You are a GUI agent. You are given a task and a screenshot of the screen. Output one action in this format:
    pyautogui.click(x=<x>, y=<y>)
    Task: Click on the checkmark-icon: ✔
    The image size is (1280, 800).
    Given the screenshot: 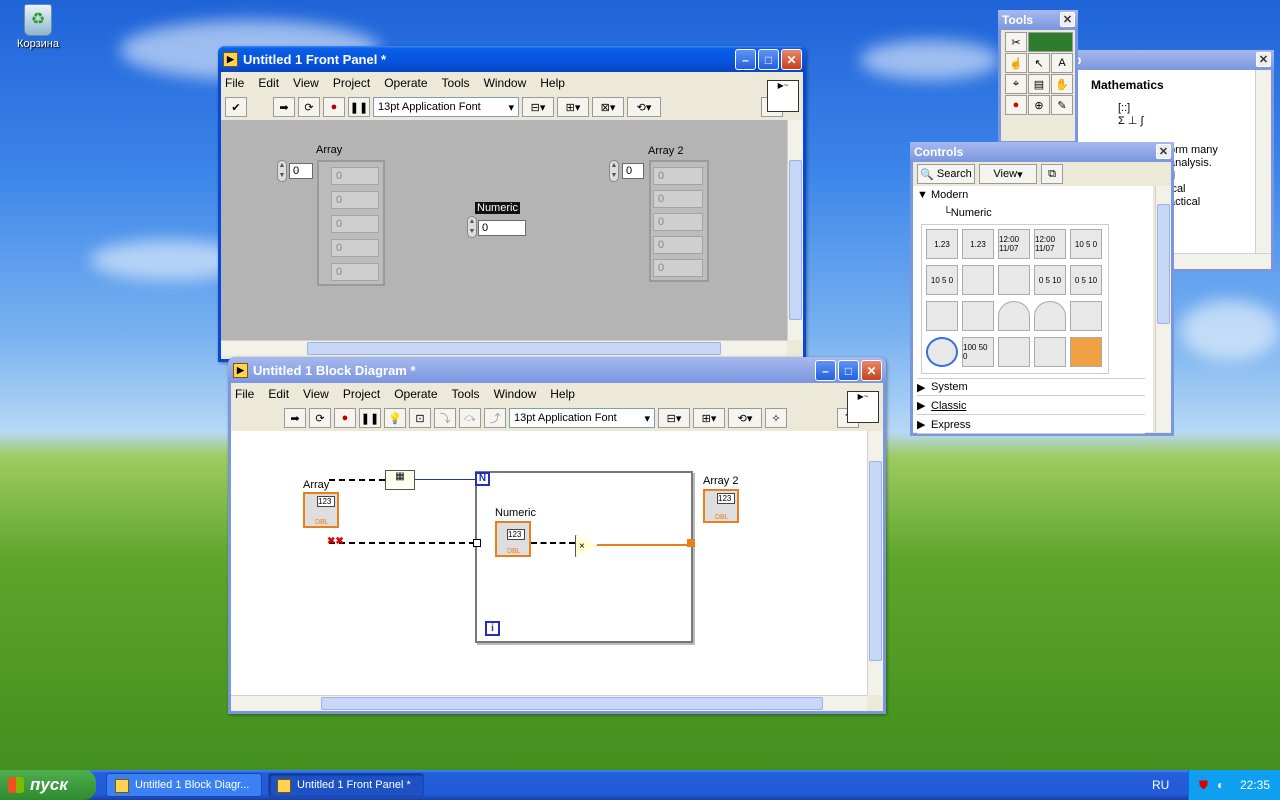 What is the action you would take?
    pyautogui.click(x=236, y=107)
    